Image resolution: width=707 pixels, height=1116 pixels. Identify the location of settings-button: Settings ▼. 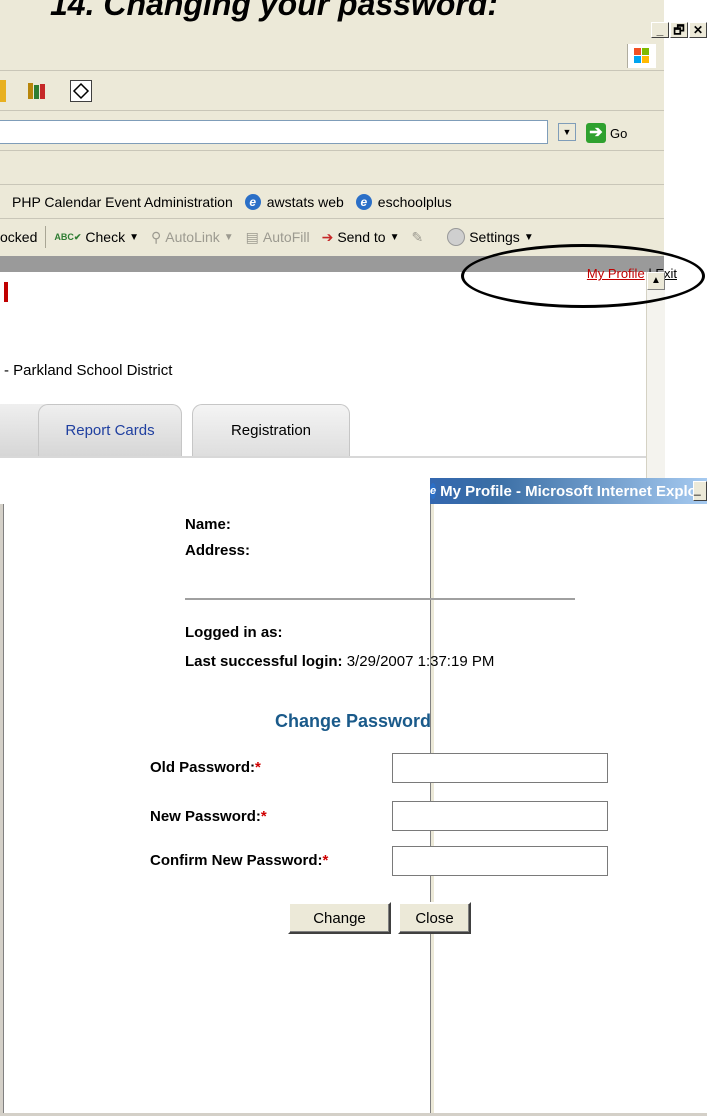
(490, 237).